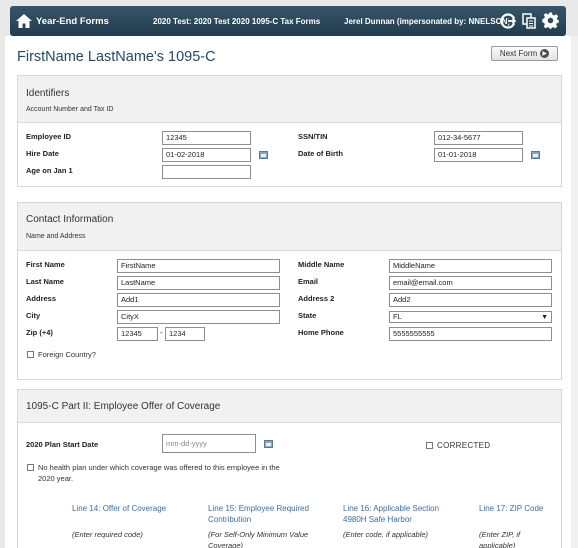 The image size is (578, 548). Describe the element at coordinates (544, 317) in the screenshot. I see `chevron-down-icon: ▼` at that location.